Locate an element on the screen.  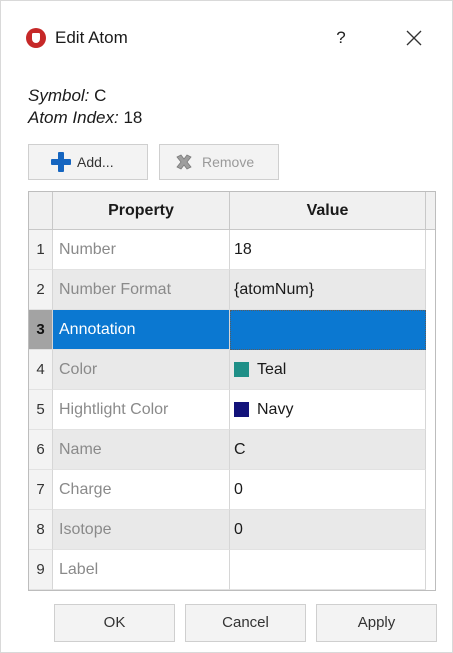
row-header: 8 is located at coordinates (41, 530).